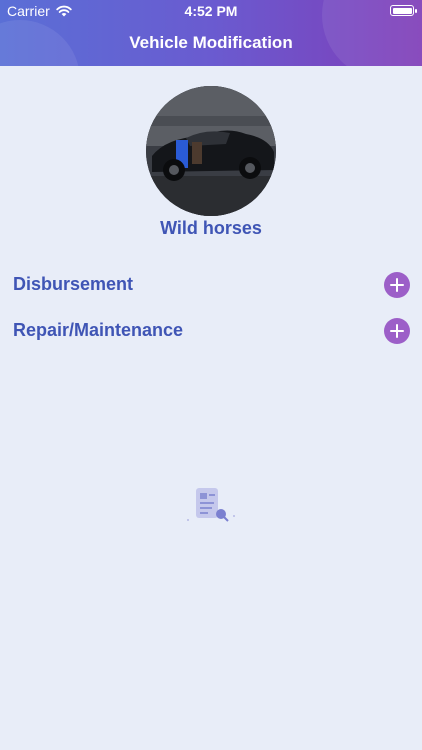  Describe the element at coordinates (211, 505) in the screenshot. I see `document-search-icon` at that location.